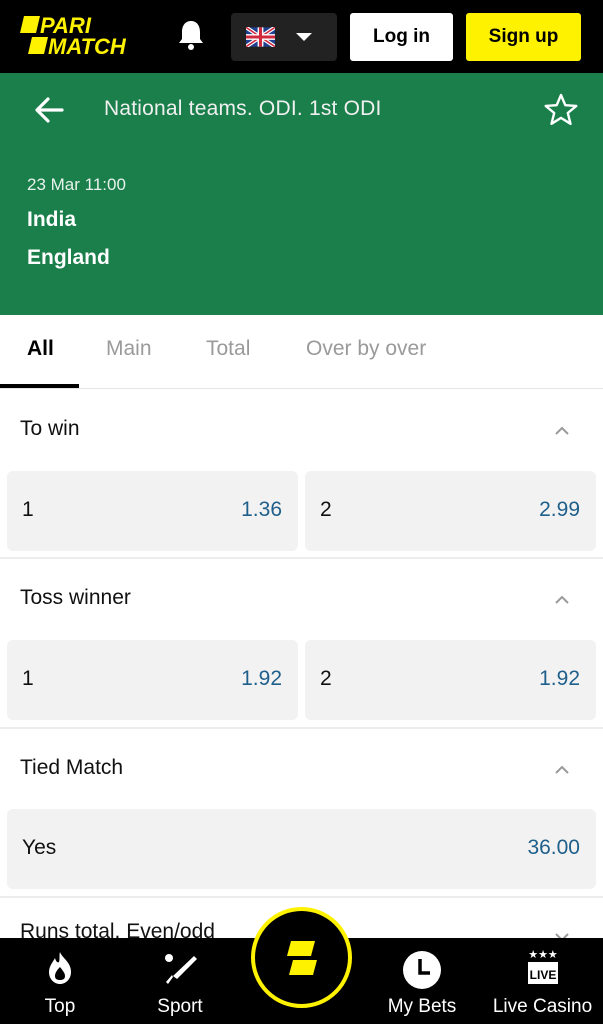 Image resolution: width=603 pixels, height=1024 pixels. I want to click on nav-label: Top, so click(60, 1006).